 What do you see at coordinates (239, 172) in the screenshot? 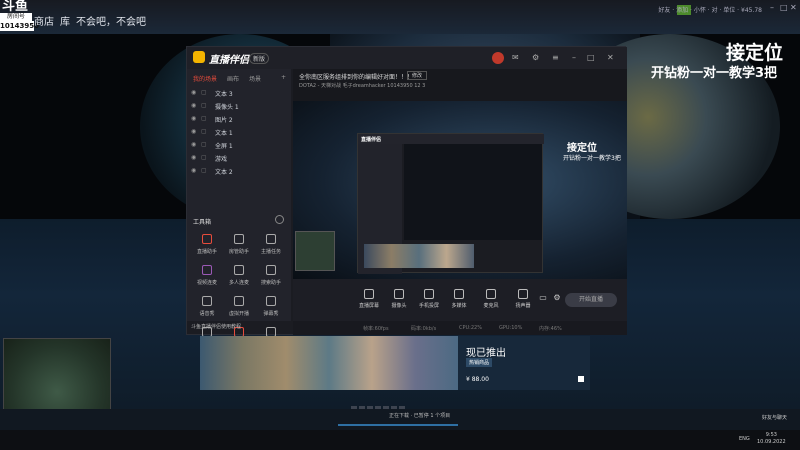
I see `source-row: ◉ ▢ 文本 2` at bounding box center [239, 172].